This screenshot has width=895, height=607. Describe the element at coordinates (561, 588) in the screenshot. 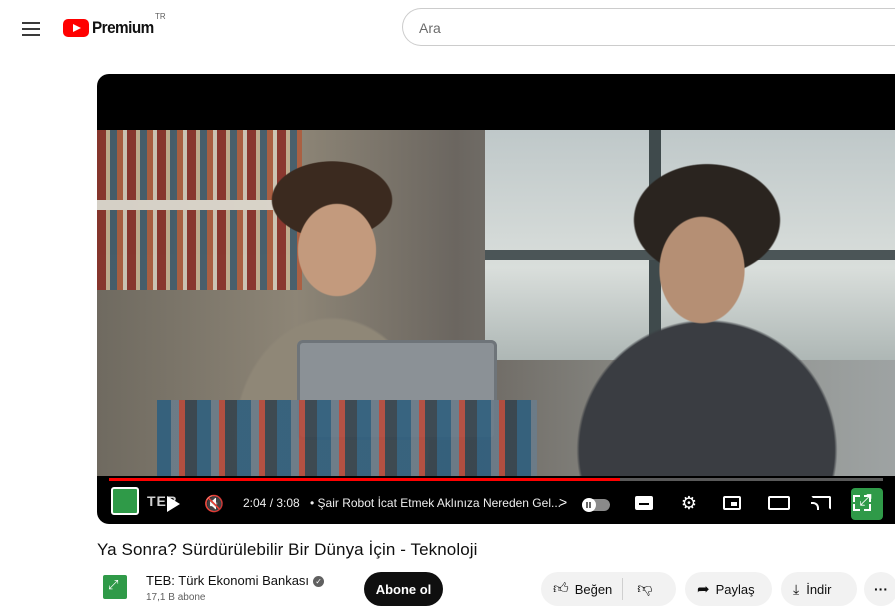

I see `thumbs-up-icon: 👍︎` at that location.